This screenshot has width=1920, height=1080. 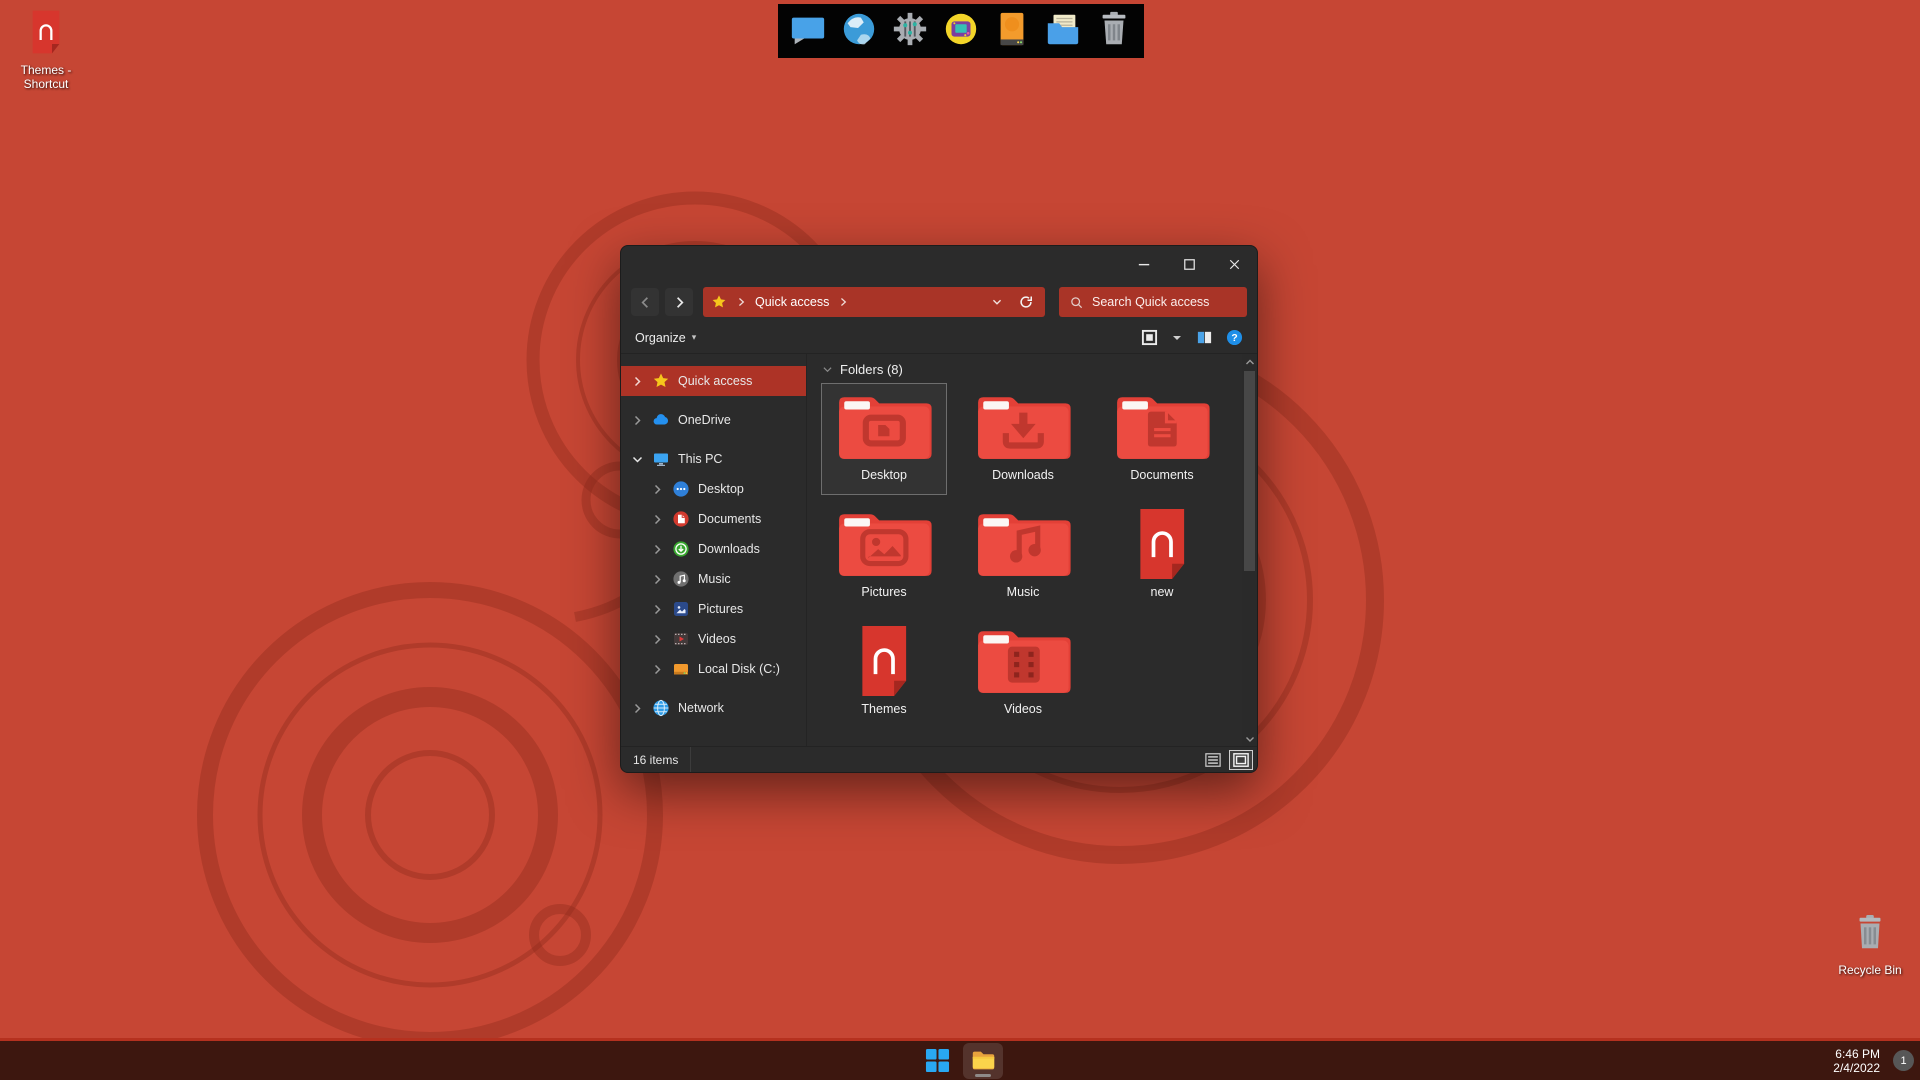 What do you see at coordinates (1870, 970) in the screenshot?
I see `recycle-bin-label: Recycle Bin` at bounding box center [1870, 970].